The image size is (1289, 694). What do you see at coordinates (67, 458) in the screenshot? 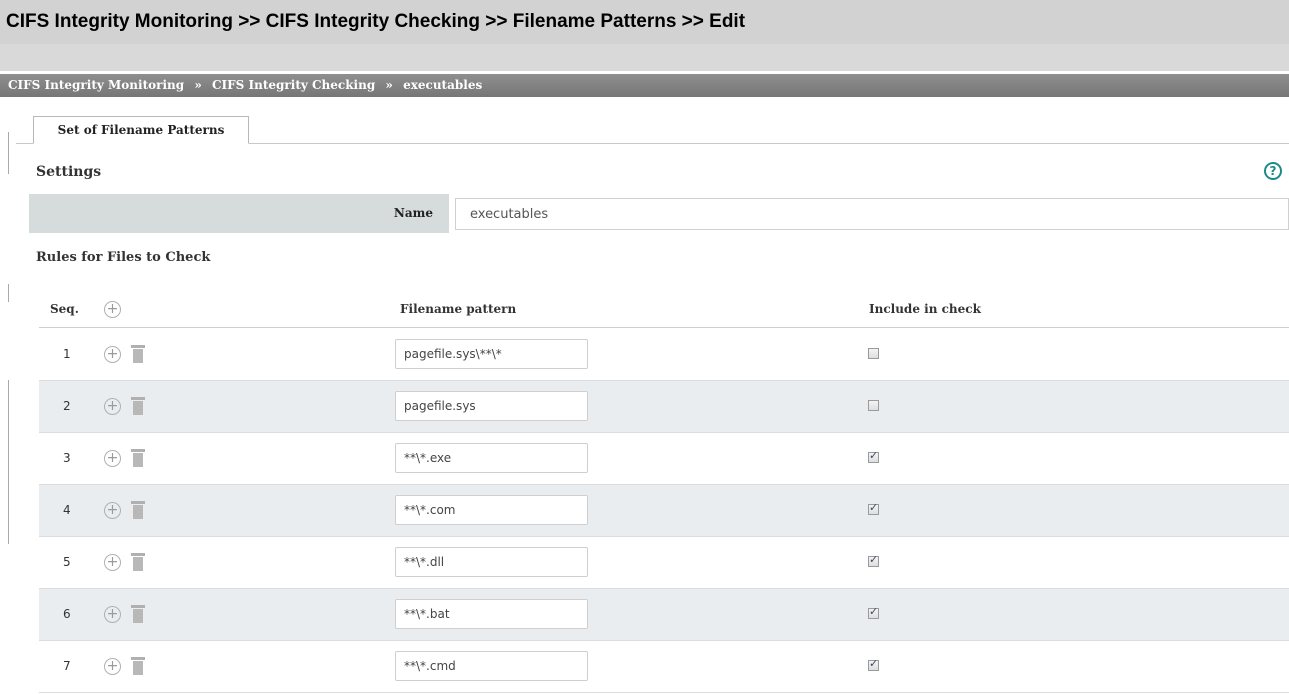
I see `row-seq: 3` at bounding box center [67, 458].